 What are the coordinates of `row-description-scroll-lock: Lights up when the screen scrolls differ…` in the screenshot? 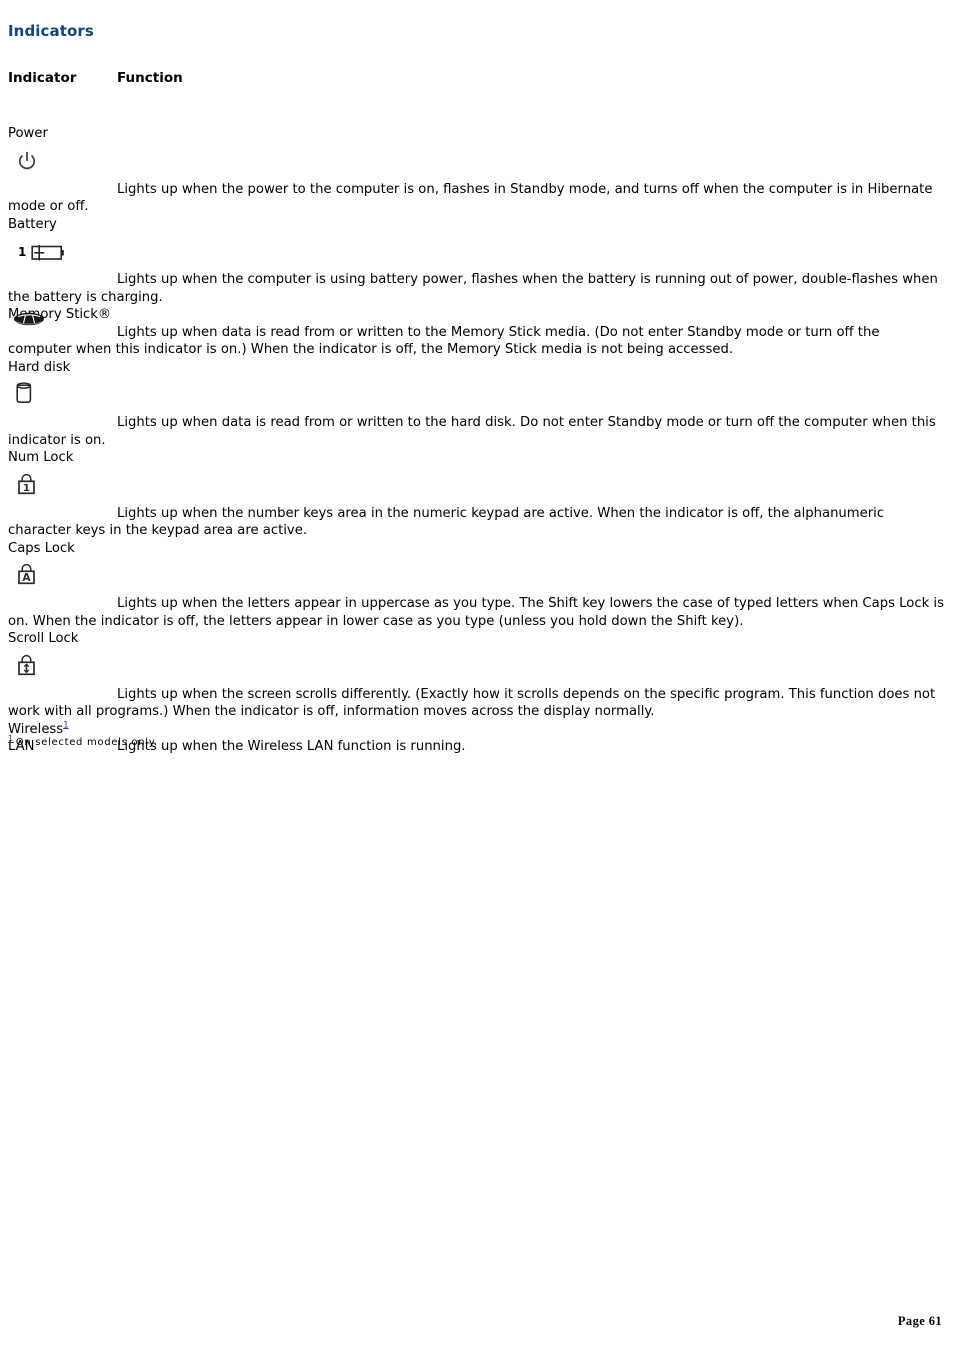 It's located at (472, 703).